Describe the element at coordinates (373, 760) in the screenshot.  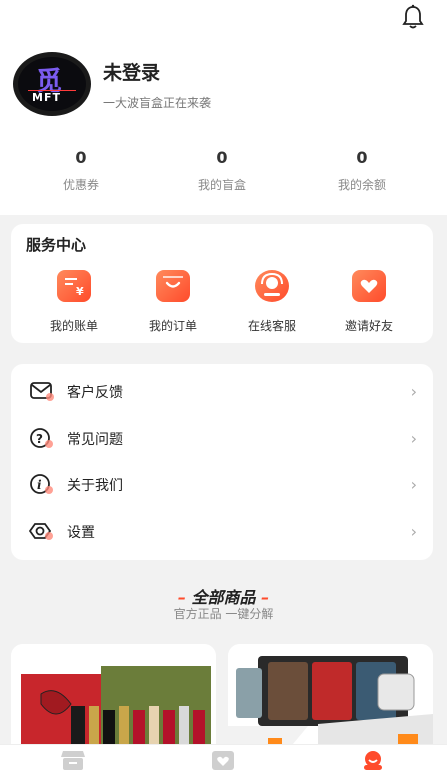
I see `profile-icon` at that location.